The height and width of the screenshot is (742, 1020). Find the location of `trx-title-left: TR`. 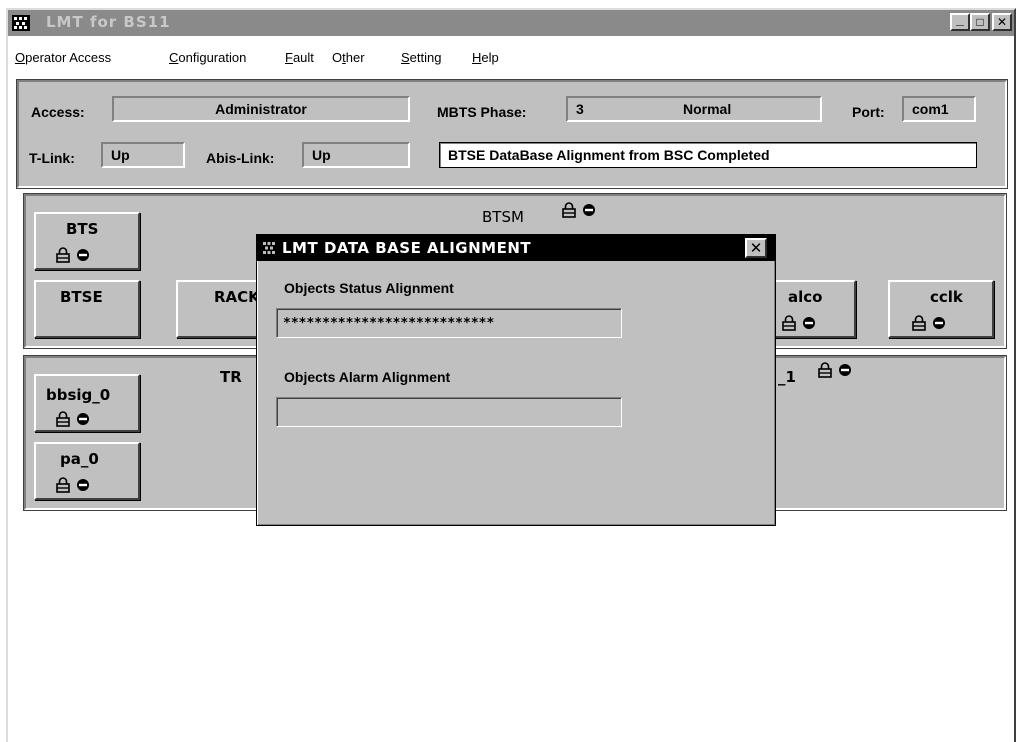

trx-title-left: TR is located at coordinates (231, 377).